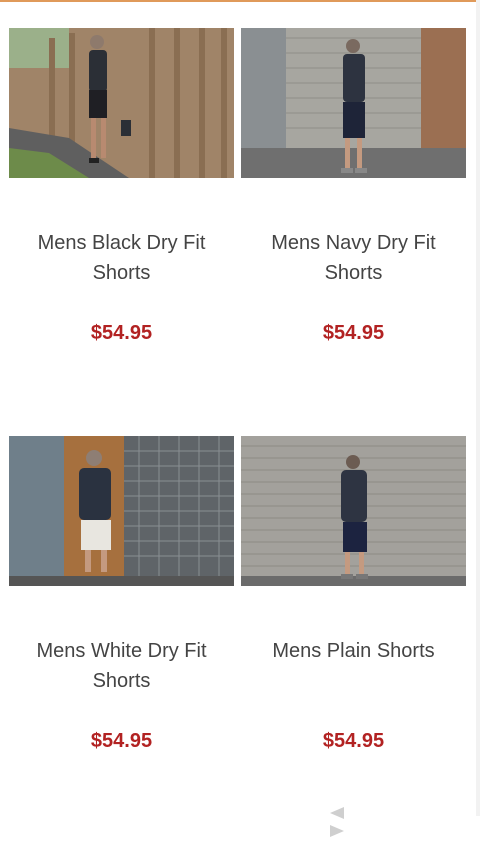  Describe the element at coordinates (337, 831) in the screenshot. I see `chevron-right-icon` at that location.